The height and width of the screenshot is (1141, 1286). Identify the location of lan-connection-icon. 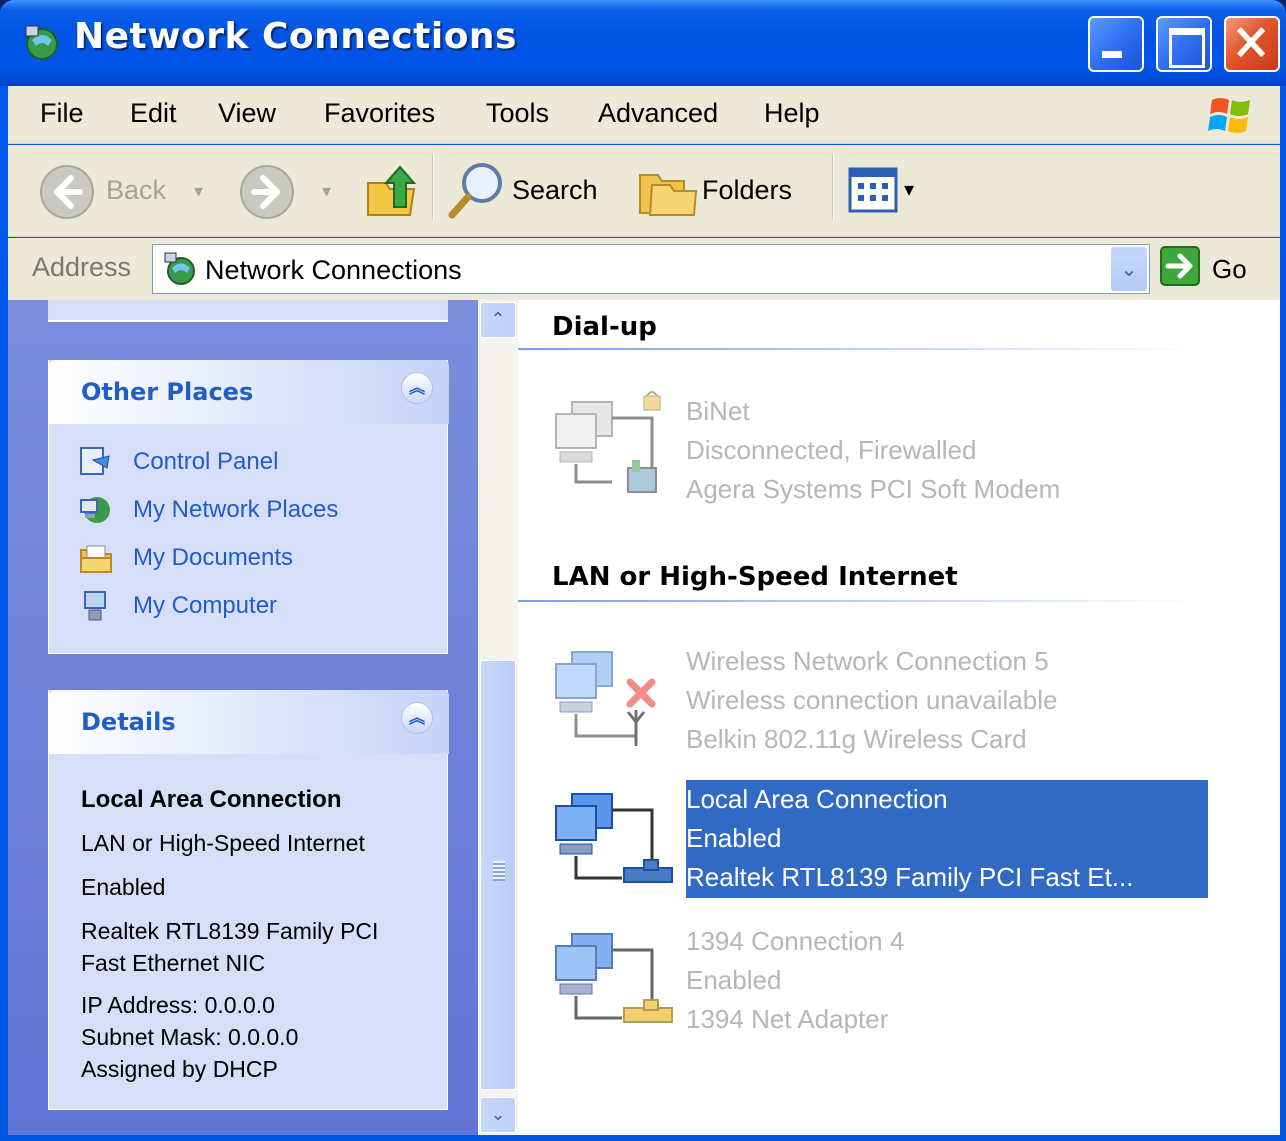
(616, 837).